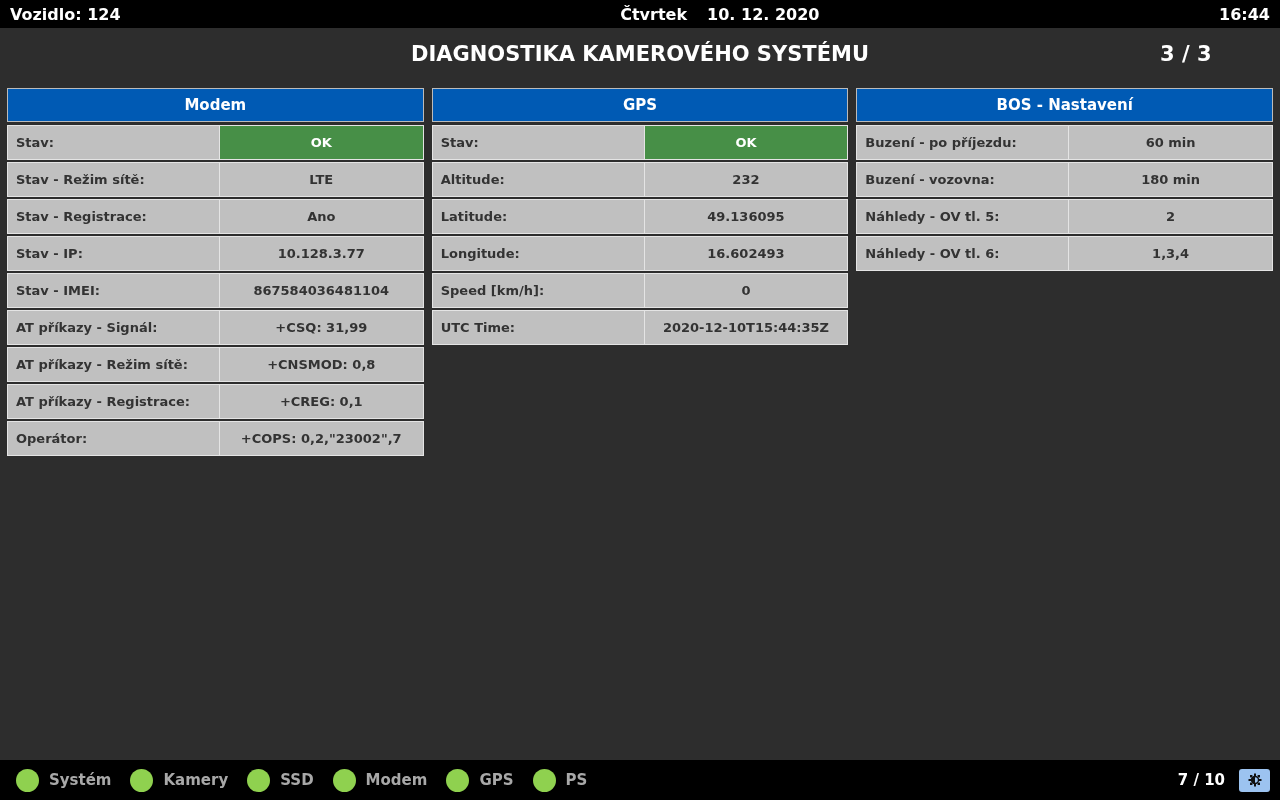 This screenshot has width=1280, height=800. I want to click on row-value: 0, so click(746, 290).